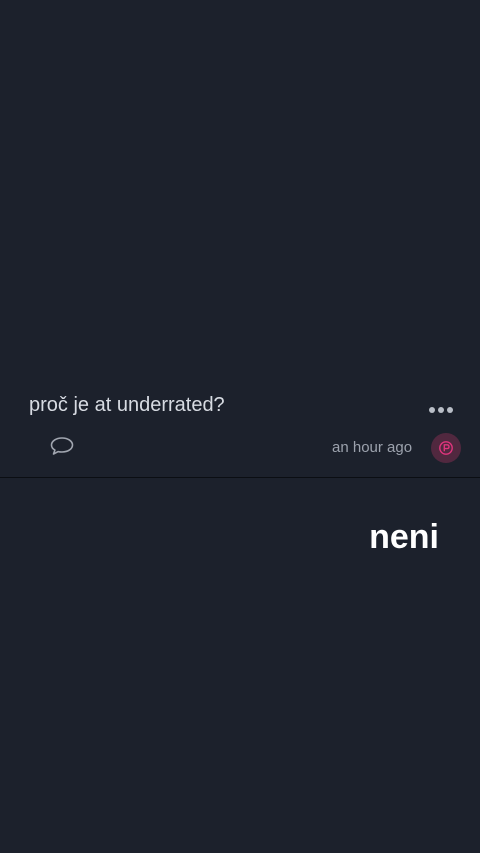 The width and height of the screenshot is (480, 853). Describe the element at coordinates (372, 447) in the screenshot. I see `post-timestamp: an hour ago` at that location.